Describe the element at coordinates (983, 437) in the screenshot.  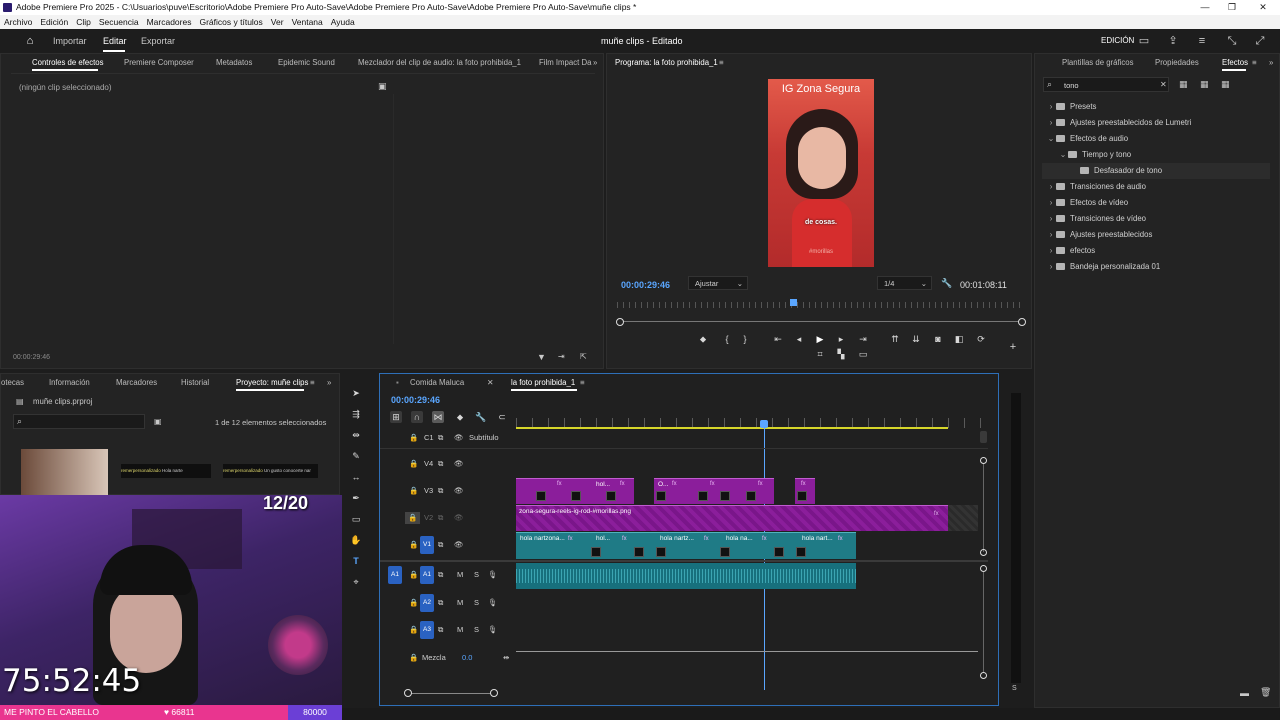
I see `caption-scroll` at that location.